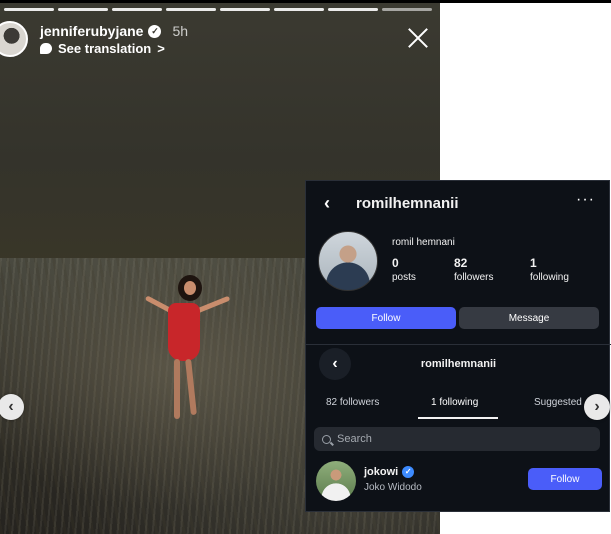 The height and width of the screenshot is (534, 611). Describe the element at coordinates (549, 269) in the screenshot. I see `stat-following: 1 following` at that location.